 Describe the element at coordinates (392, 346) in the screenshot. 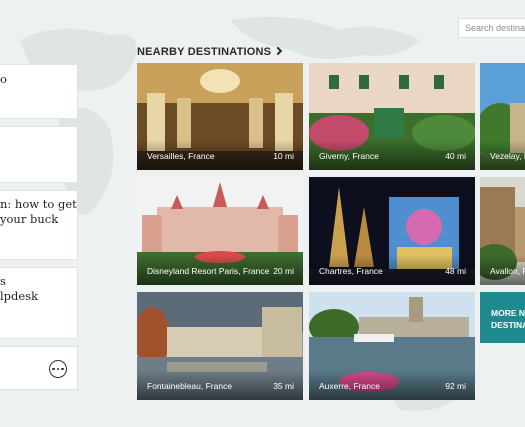

I see `destination-tile-auxerre: Auxerre, France 92 mi` at that location.